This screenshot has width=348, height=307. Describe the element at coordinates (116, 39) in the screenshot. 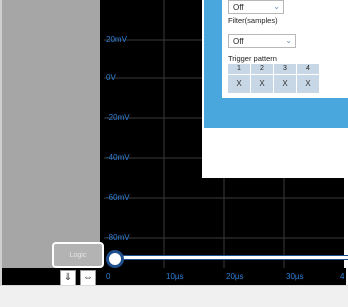

I see `y-label-20mv: 20mV` at that location.